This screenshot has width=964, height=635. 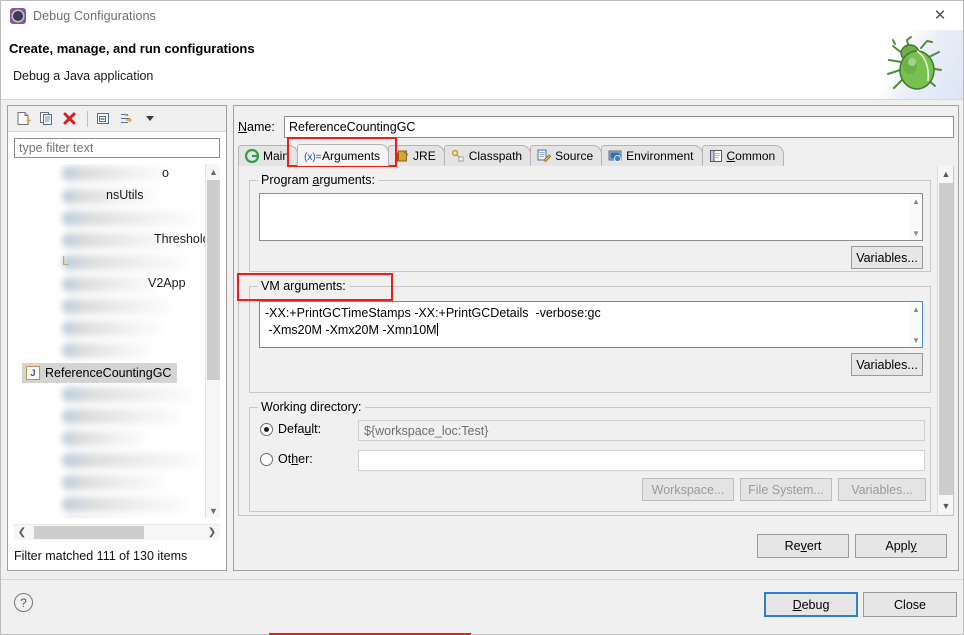 I want to click on green-bug-icon, so click(x=914, y=63).